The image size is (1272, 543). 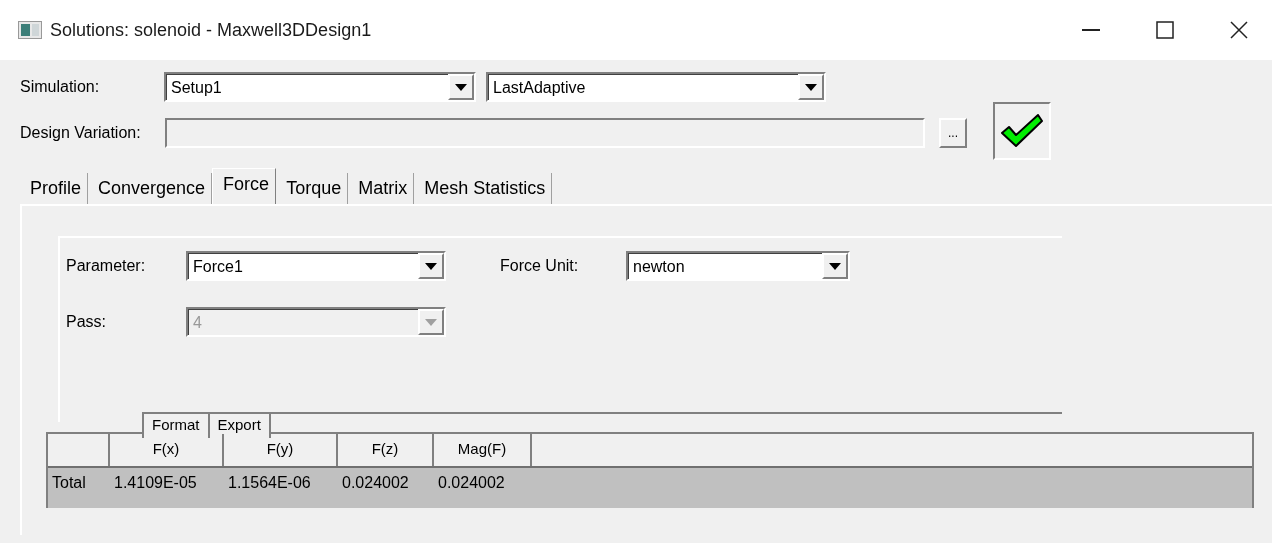 What do you see at coordinates (167, 450) in the screenshot?
I see `column-header: F(x)` at bounding box center [167, 450].